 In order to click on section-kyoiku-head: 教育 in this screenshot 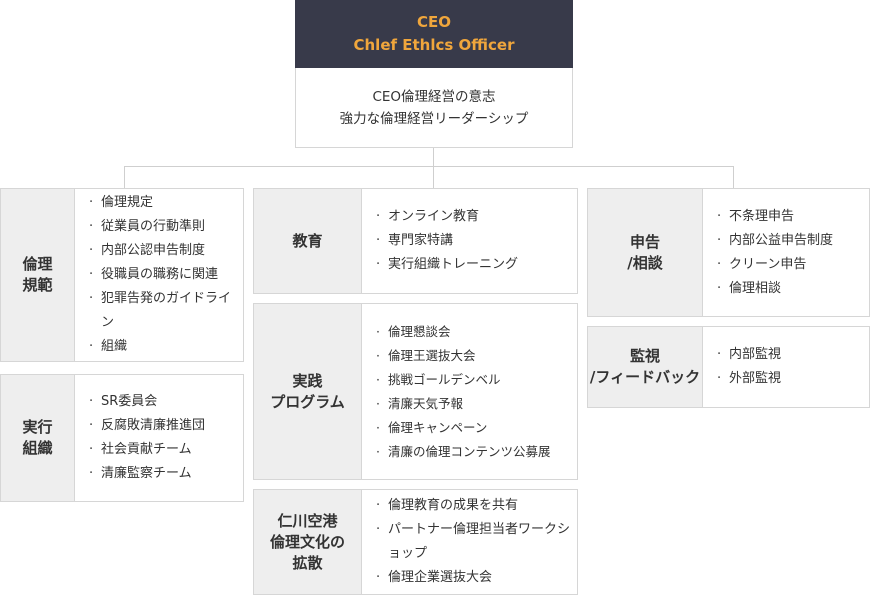, I will do `click(308, 241)`.